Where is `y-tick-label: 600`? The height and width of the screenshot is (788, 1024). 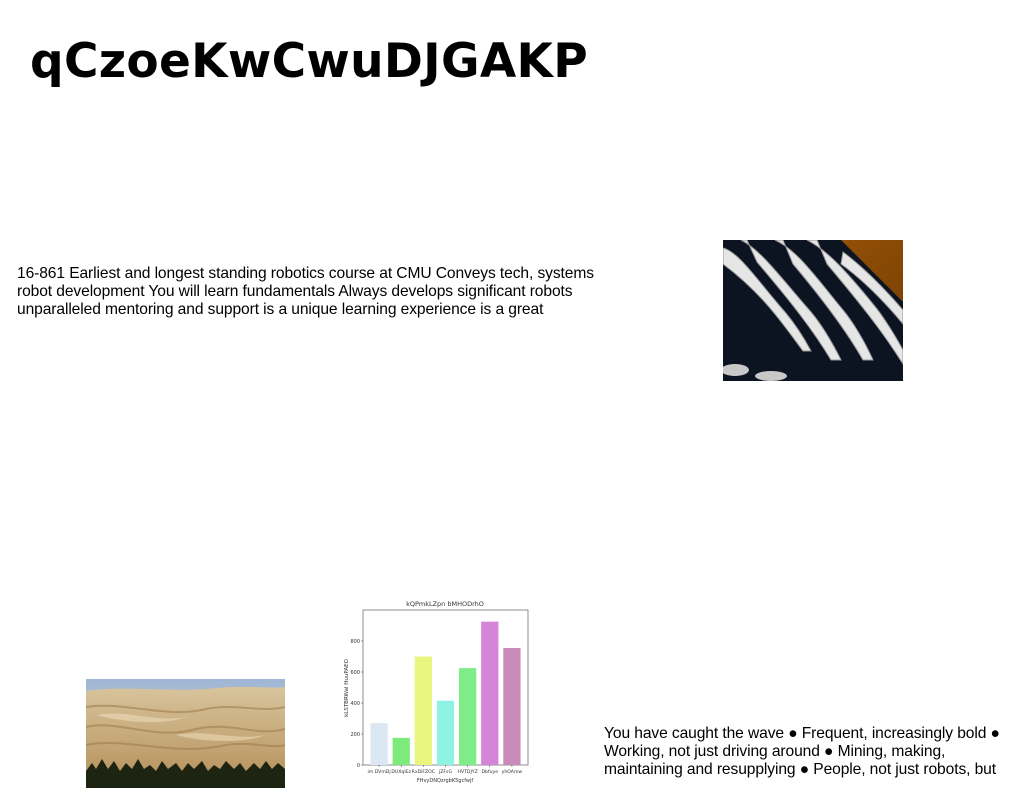 y-tick-label: 600 is located at coordinates (355, 673).